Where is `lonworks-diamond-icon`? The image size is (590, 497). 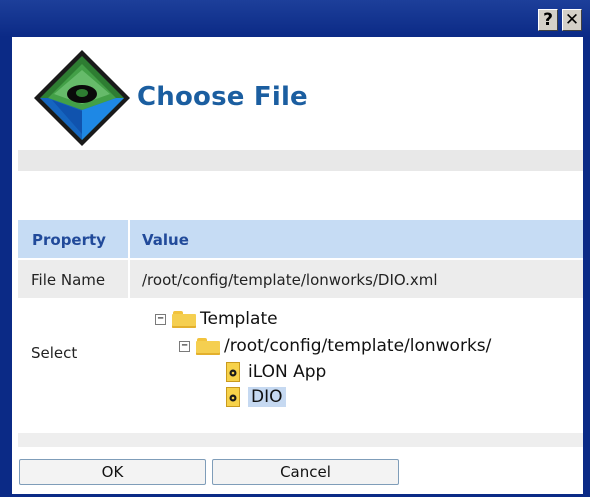 lonworks-diamond-icon is located at coordinates (82, 98).